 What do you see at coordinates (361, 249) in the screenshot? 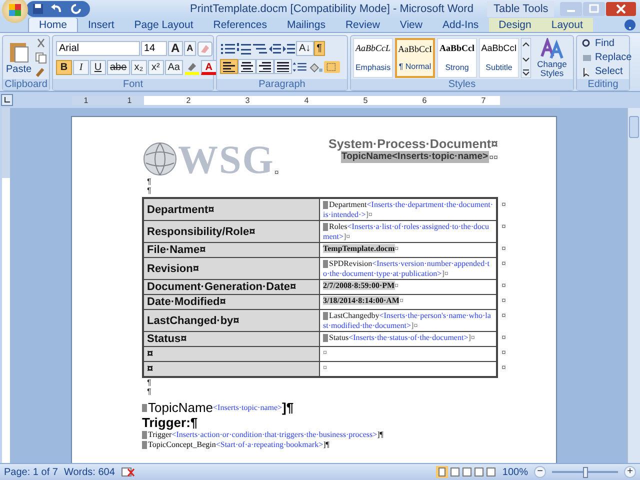
I see `table-cell-text: TempTemplate.docm¤` at bounding box center [361, 249].